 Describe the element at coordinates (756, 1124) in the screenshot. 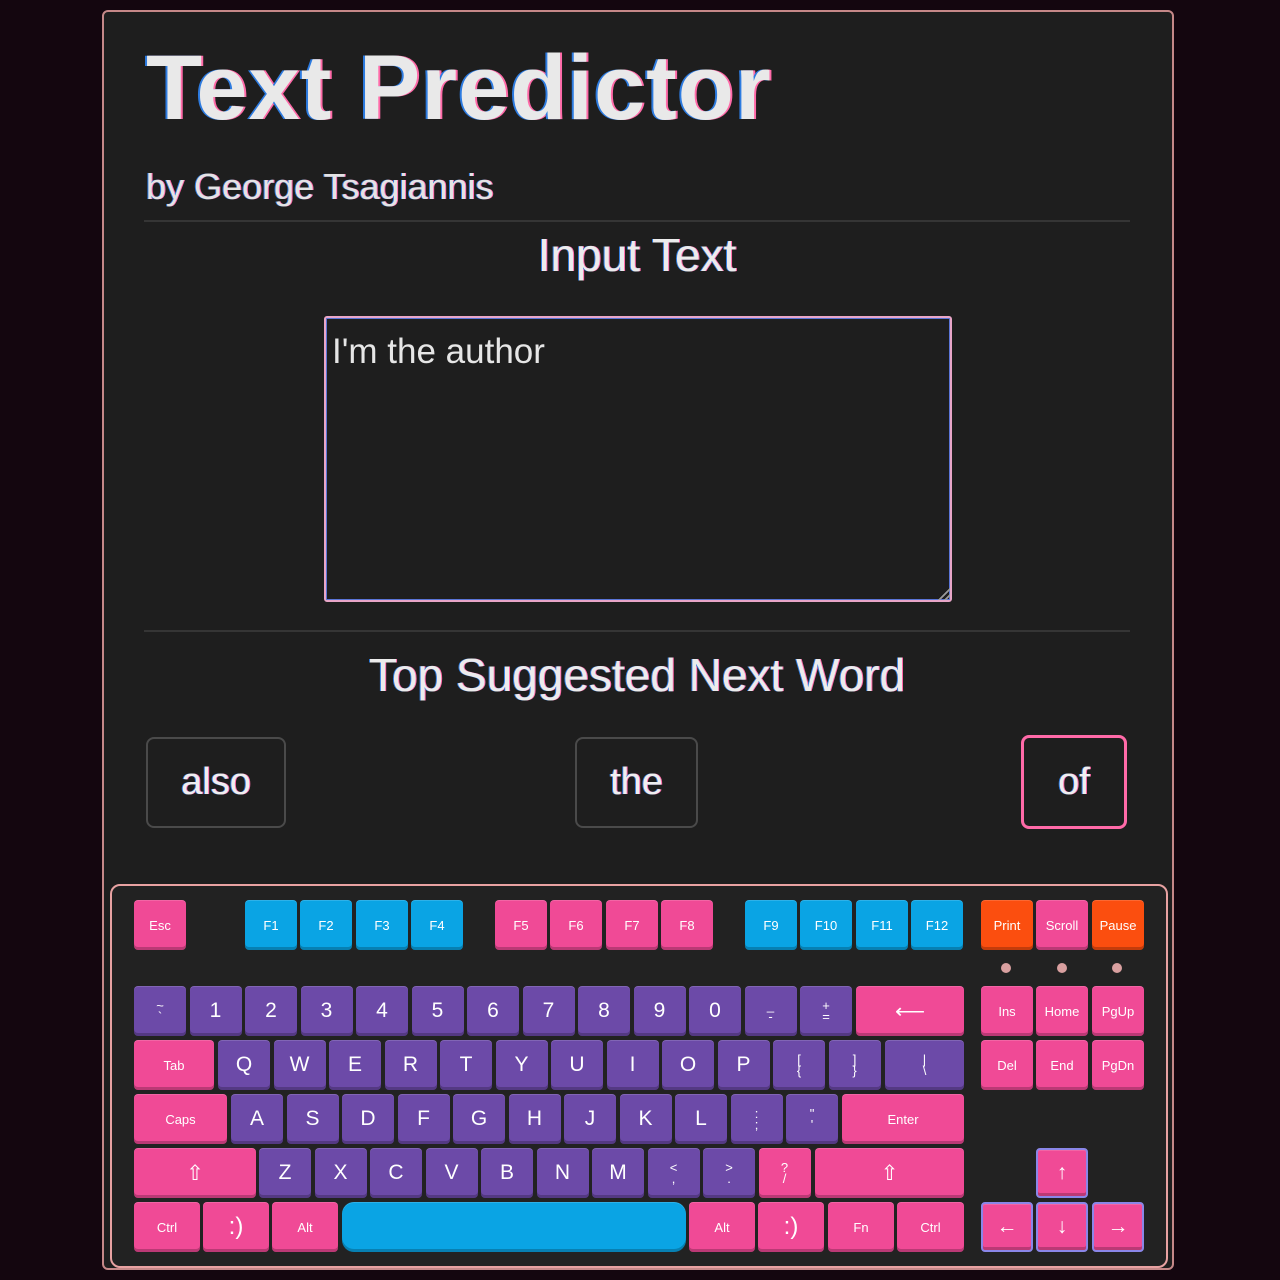

I see `key-base-glyph: ;` at that location.